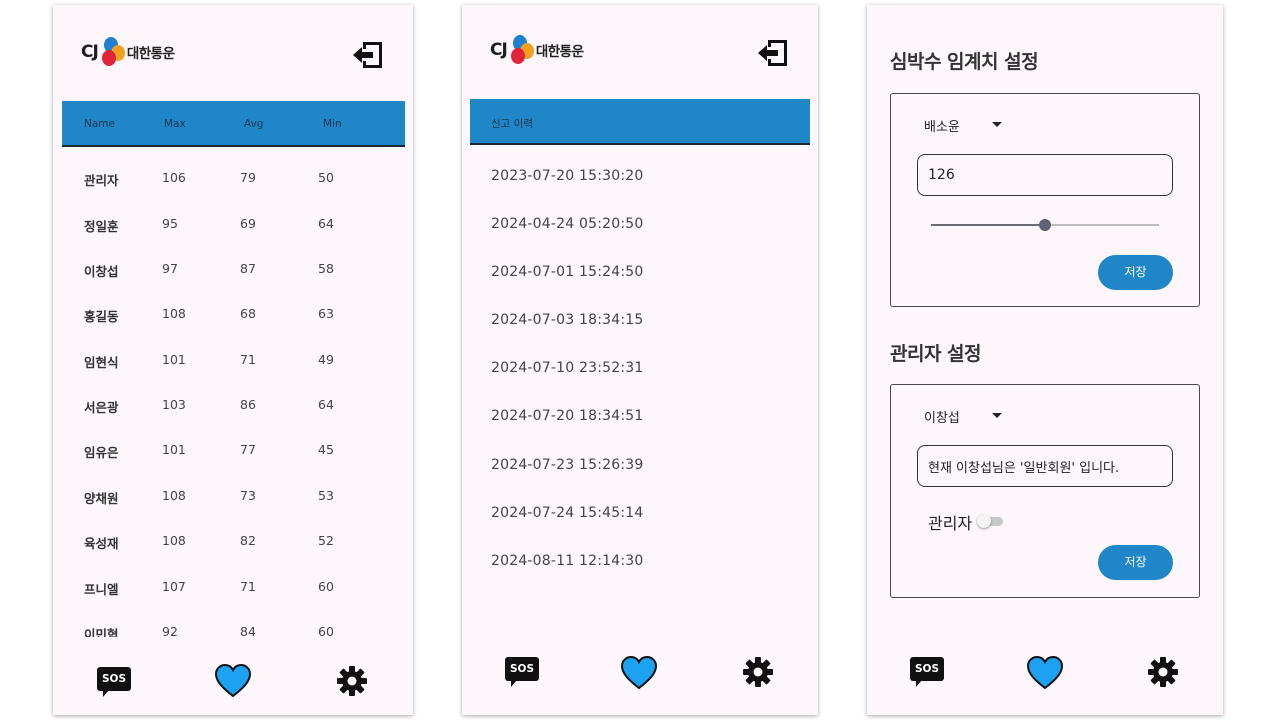 The height and width of the screenshot is (720, 1280). What do you see at coordinates (1045, 466) in the screenshot?
I see `admin-status-field: 현재 이창섭님은 '일반회원' 입니다.` at bounding box center [1045, 466].